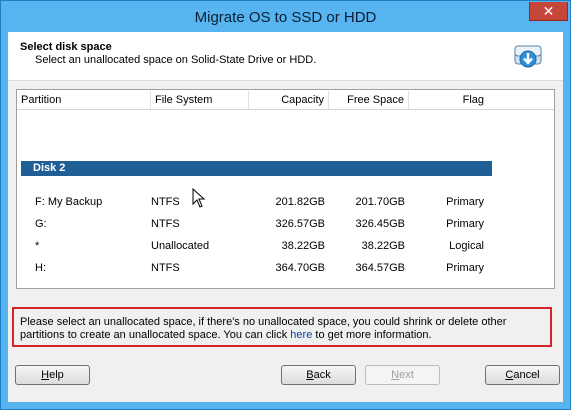 The height and width of the screenshot is (410, 571). What do you see at coordinates (383, 246) in the screenshot?
I see `free-space: 38.22GB` at bounding box center [383, 246].